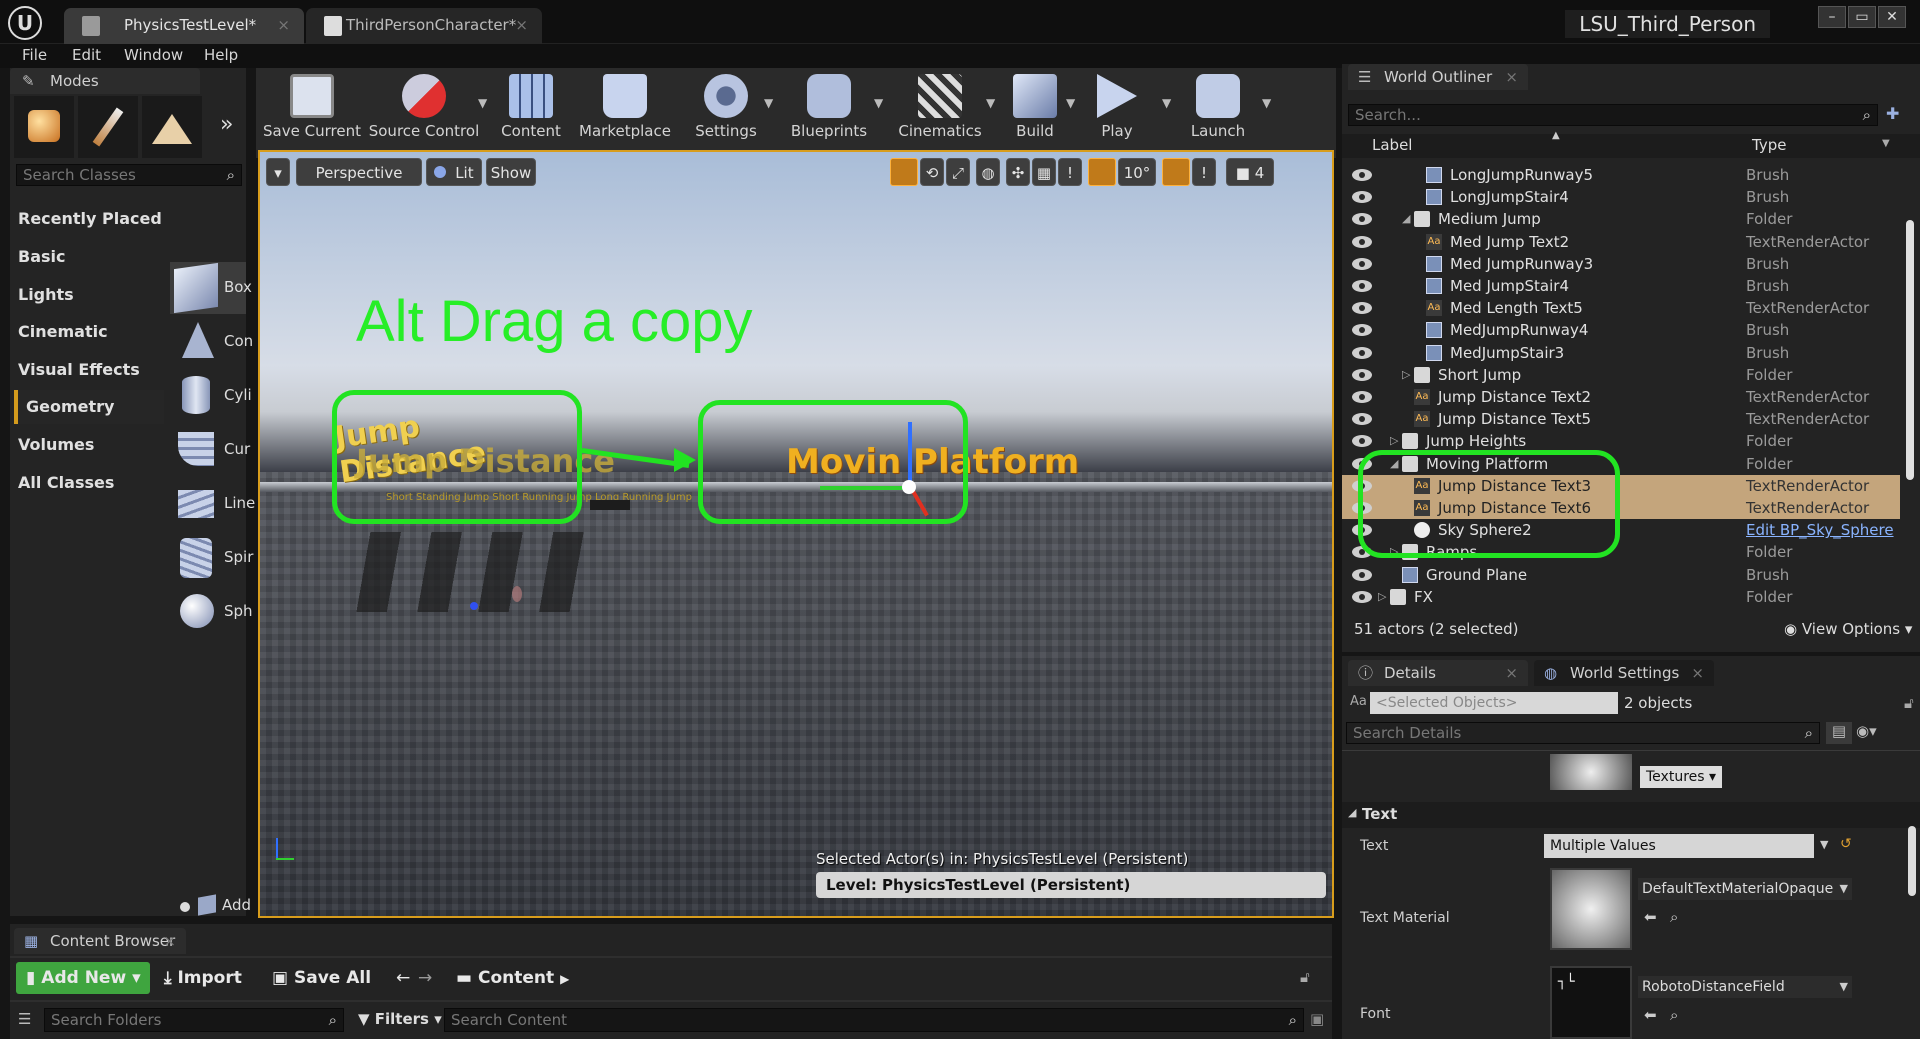  Describe the element at coordinates (1909, 703) in the screenshot. I see `lock-icon: 🔓︎` at that location.